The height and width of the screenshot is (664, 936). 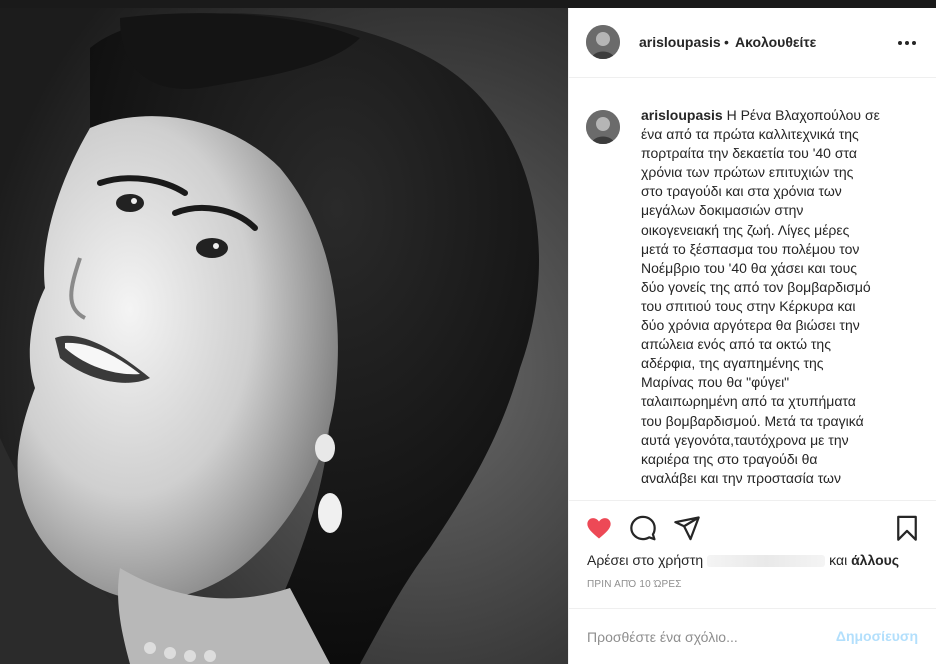 I want to click on bookmark-icon, so click(x=907, y=528).